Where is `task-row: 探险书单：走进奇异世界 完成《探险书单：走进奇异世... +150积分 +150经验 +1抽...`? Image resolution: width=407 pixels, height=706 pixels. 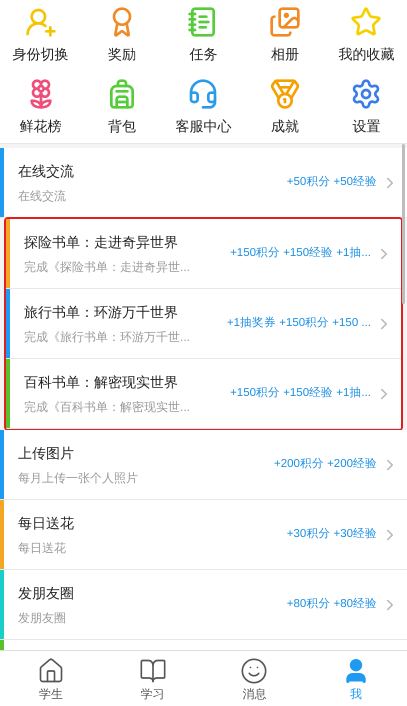
task-row: 探险书单：走进奇异世界 完成《探险书单：走进奇异世... +150积分 +150经验 +1抽... is located at coordinates (203, 254).